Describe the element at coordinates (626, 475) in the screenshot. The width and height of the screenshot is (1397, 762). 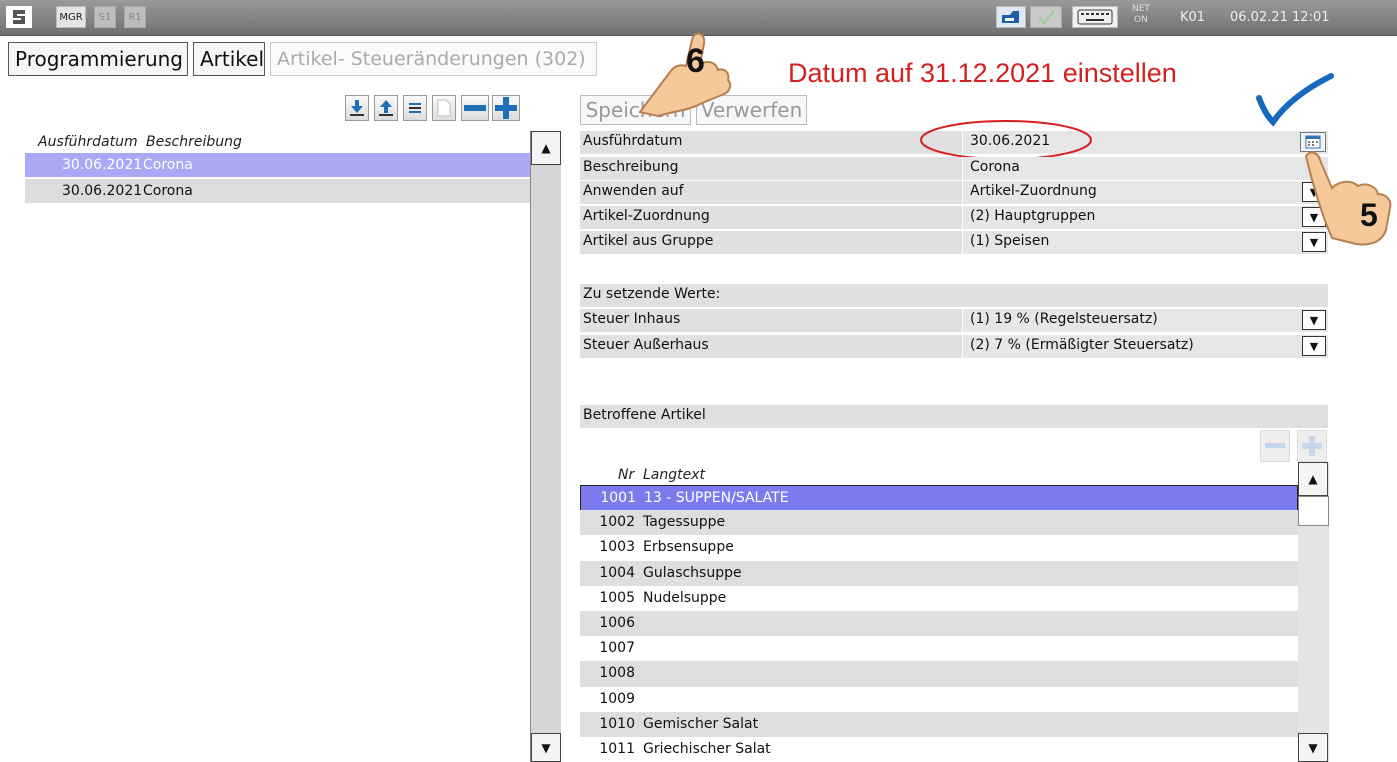
I see `col-header-nr: Nr` at that location.